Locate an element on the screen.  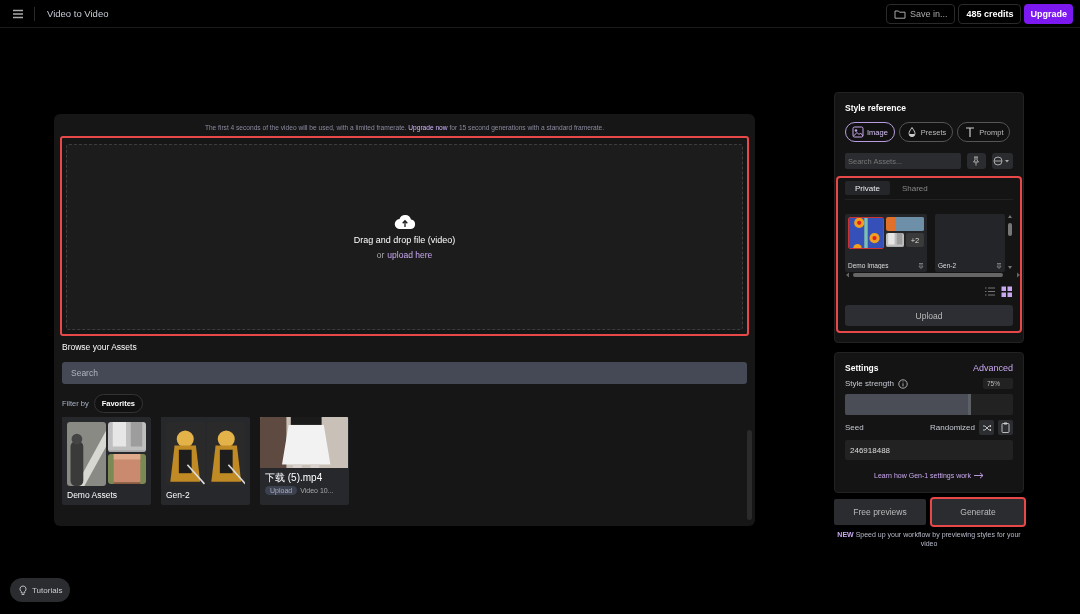
arrow-right-icon is located at coordinates (978, 475).